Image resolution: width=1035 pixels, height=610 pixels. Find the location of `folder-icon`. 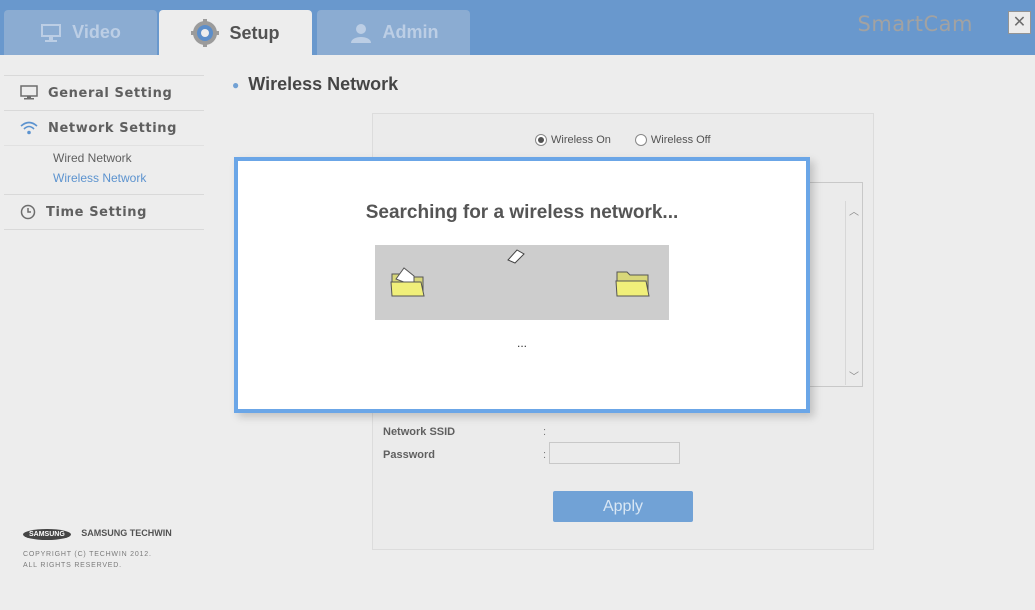

folder-icon is located at coordinates (632, 284).